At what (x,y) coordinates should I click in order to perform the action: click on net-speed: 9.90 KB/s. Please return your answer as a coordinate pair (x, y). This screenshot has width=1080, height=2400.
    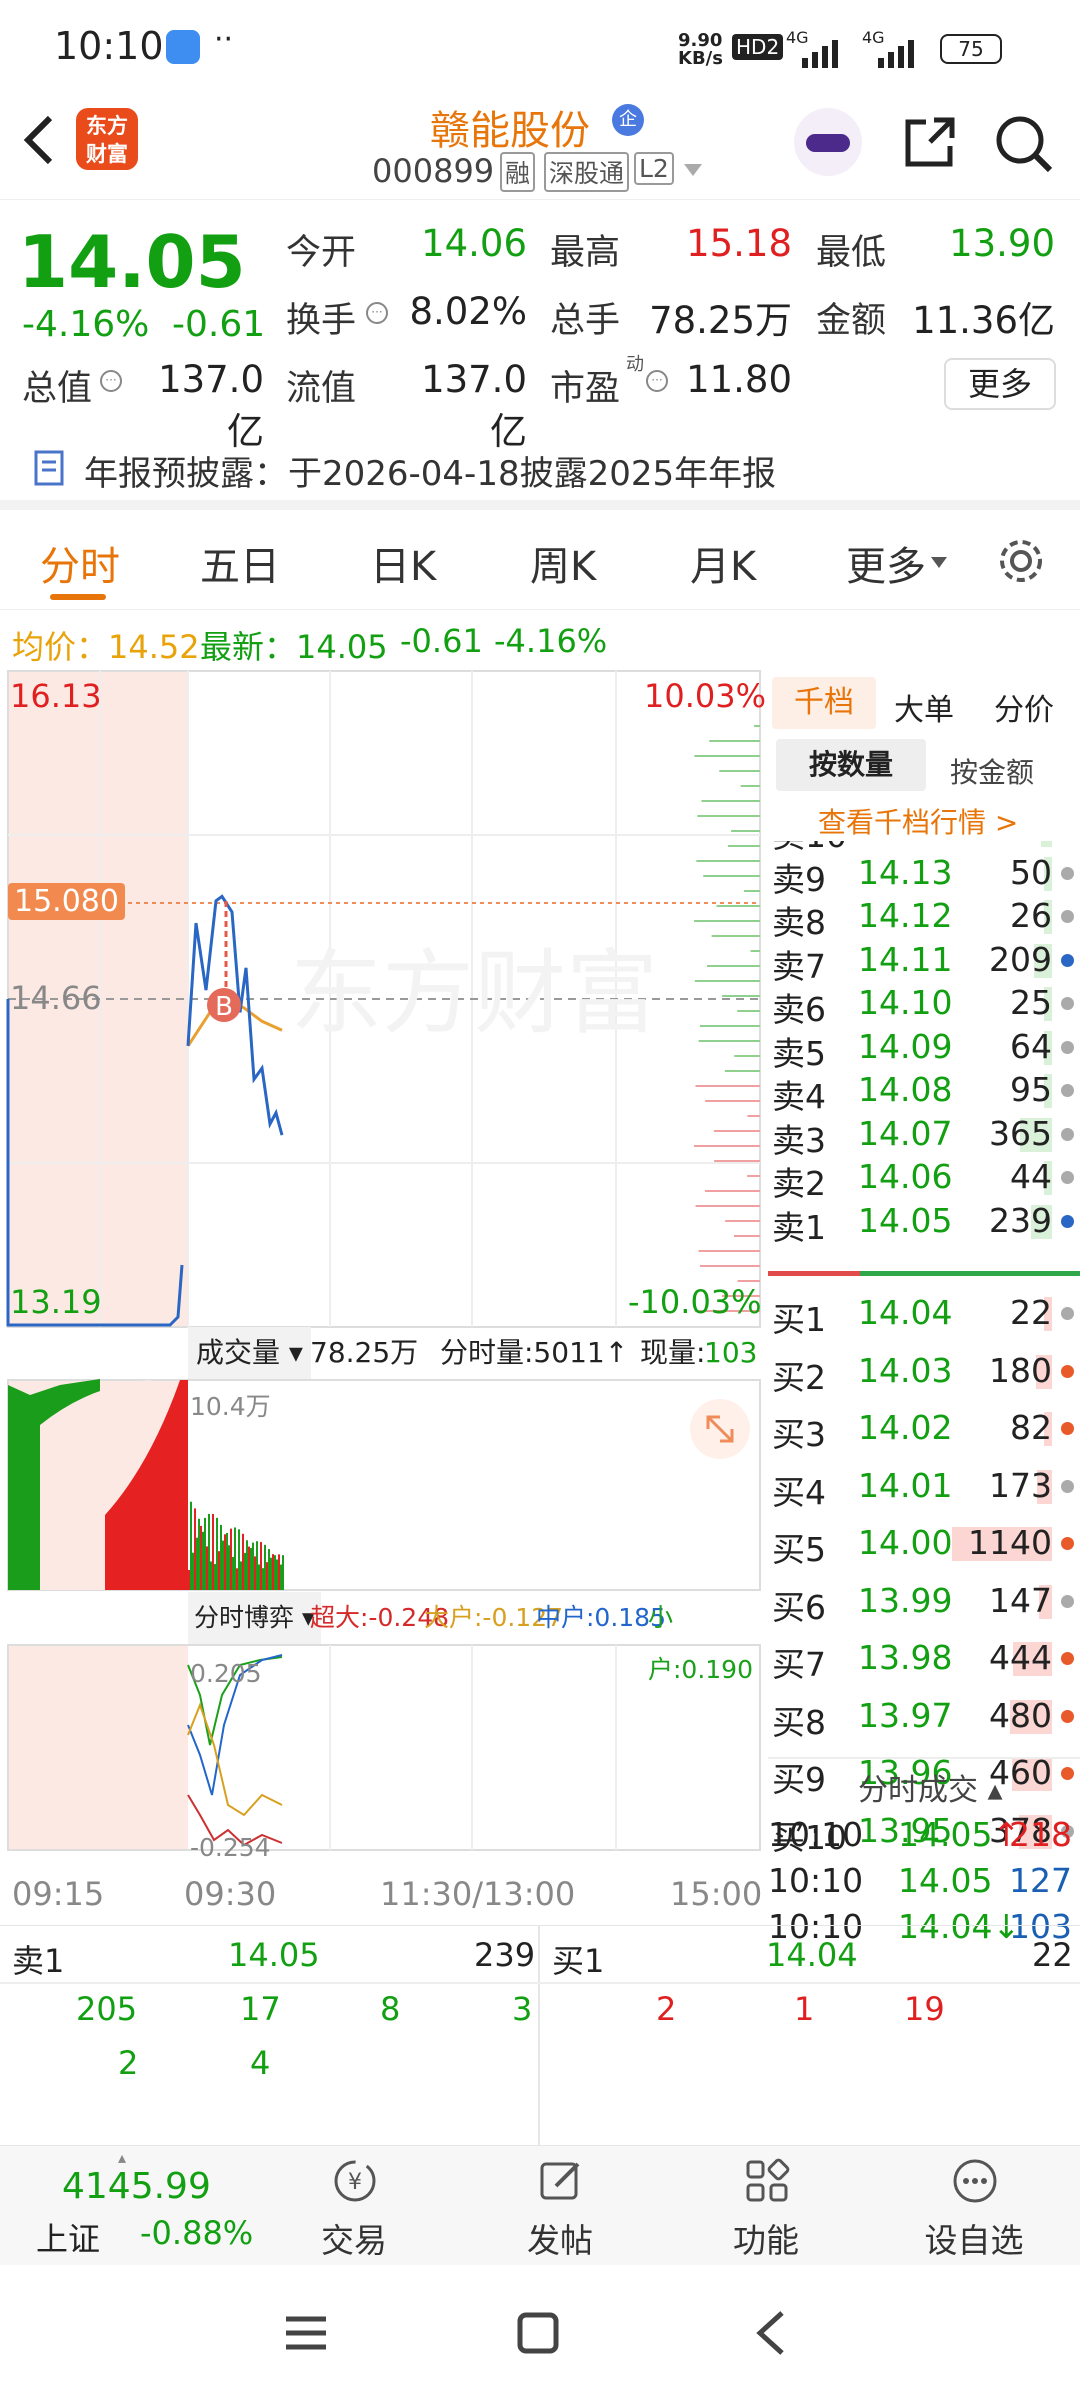
    Looking at the image, I should click on (700, 49).